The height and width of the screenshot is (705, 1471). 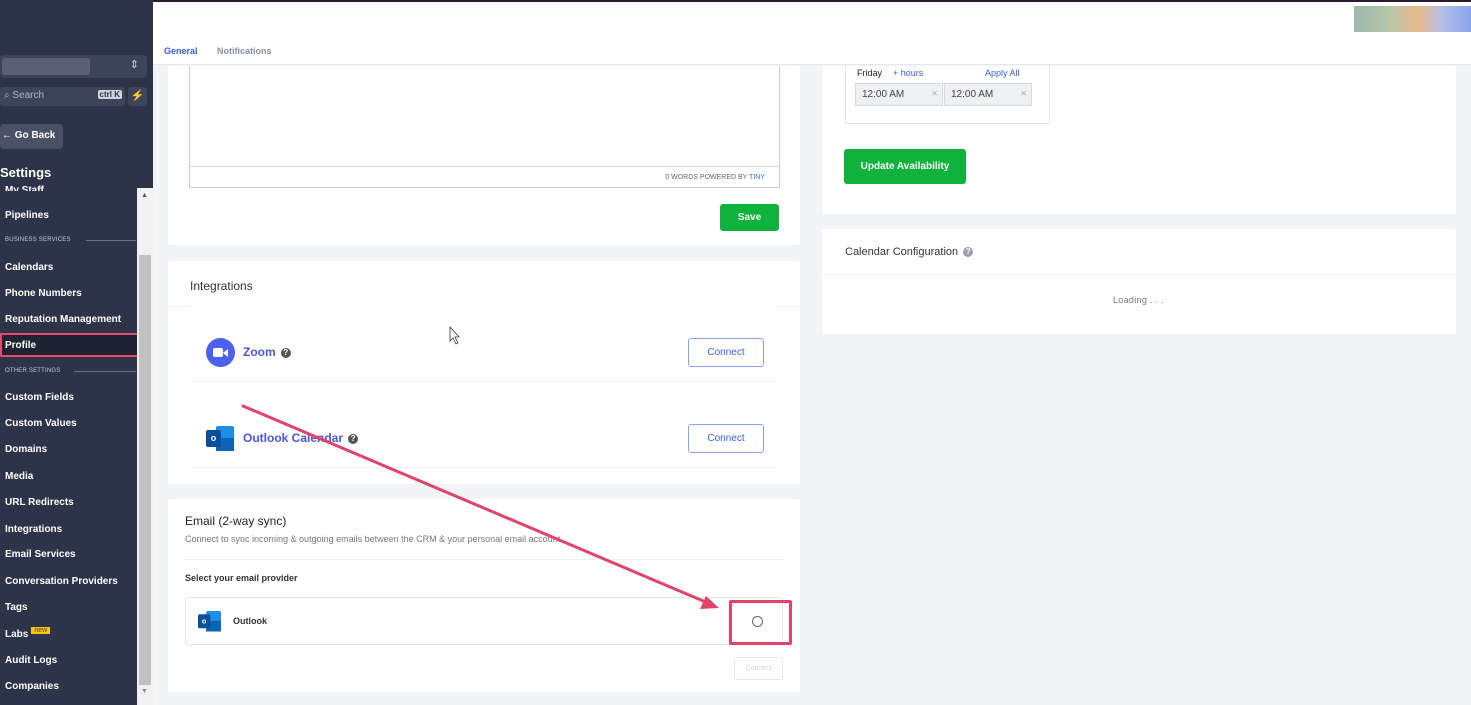 I want to click on section-other-settings: OTHER SETTINGS, so click(x=33, y=371).